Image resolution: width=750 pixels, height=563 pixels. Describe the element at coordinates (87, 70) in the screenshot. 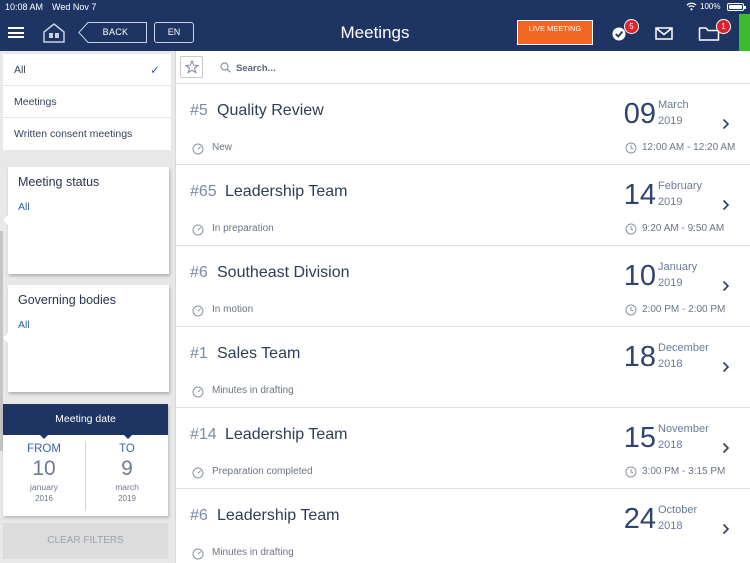

I see `type-item-all: All ✓` at that location.